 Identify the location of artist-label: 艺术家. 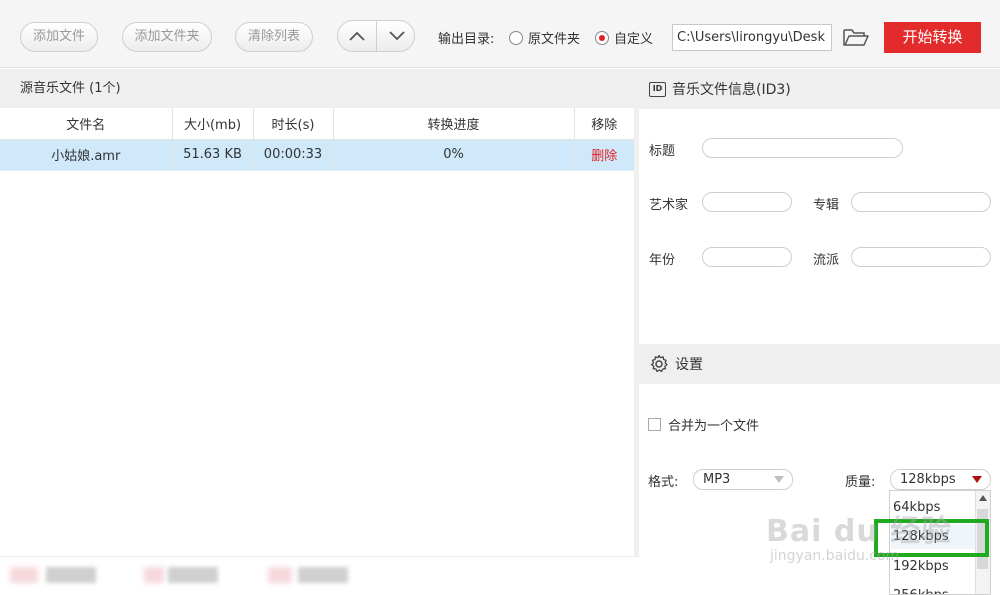
(669, 205).